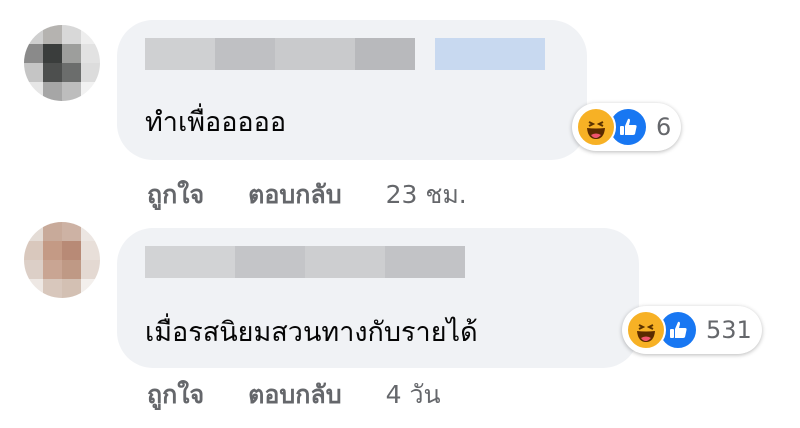 This screenshot has height=428, width=800. I want to click on comment-actions: ถูกใจ ตอบกลับ 23 ชม., so click(307, 195).